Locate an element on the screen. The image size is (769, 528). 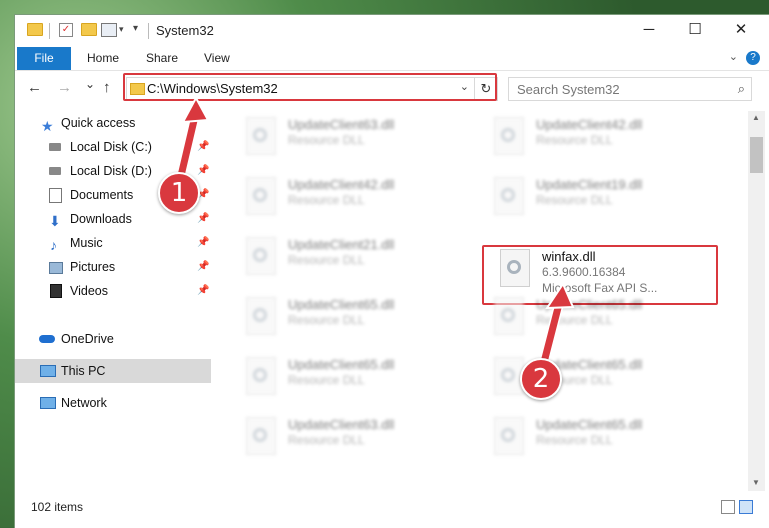
callout-badge-2: 2 is located at coordinates (541, 379).